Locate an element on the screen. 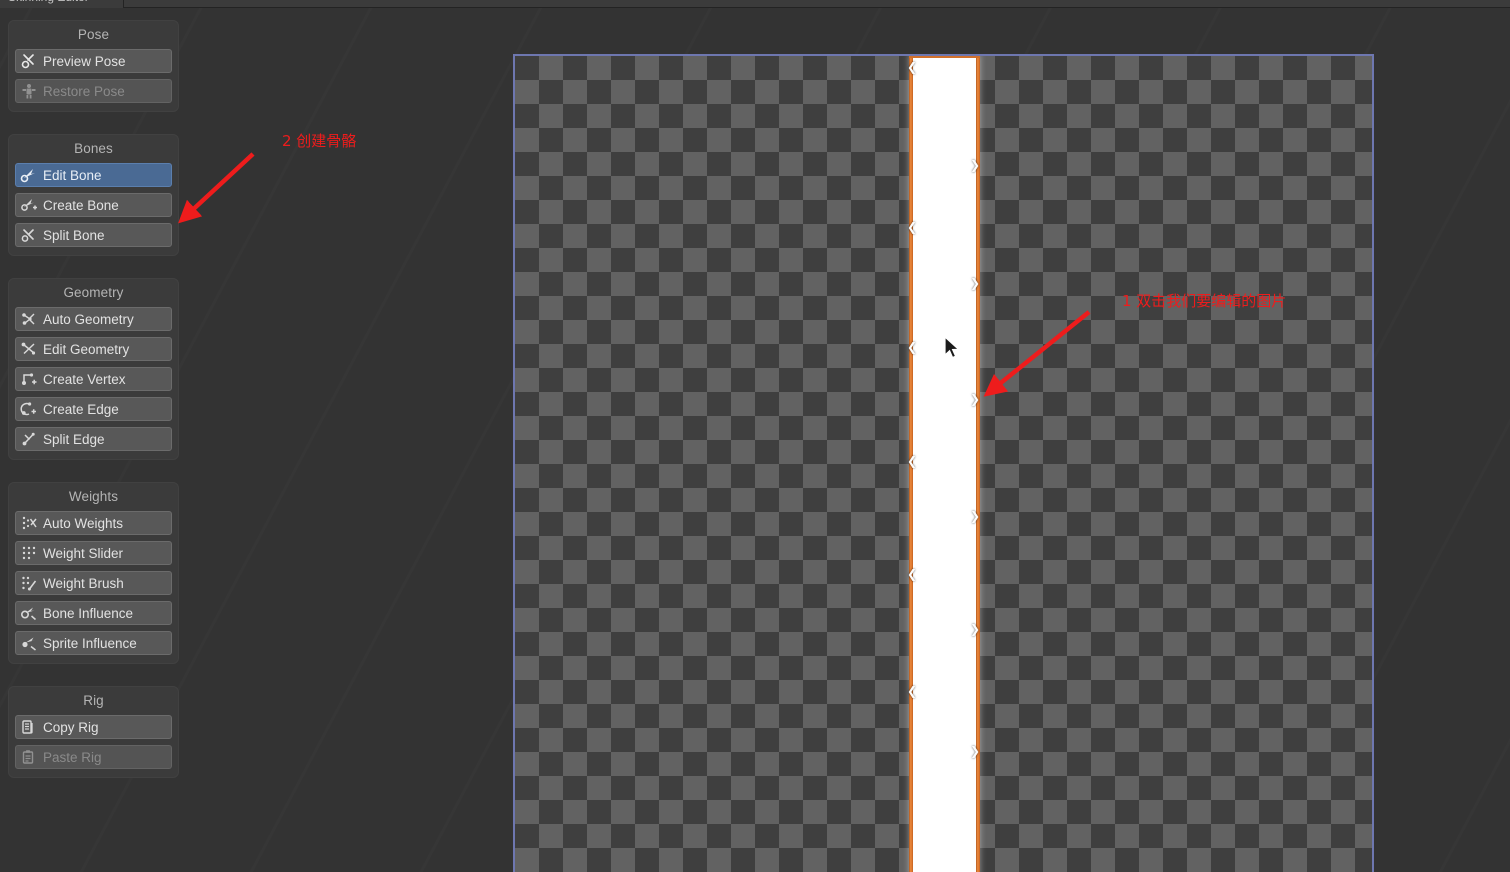 This screenshot has height=872, width=1510. button-split-edge: Split Edge is located at coordinates (93, 439).